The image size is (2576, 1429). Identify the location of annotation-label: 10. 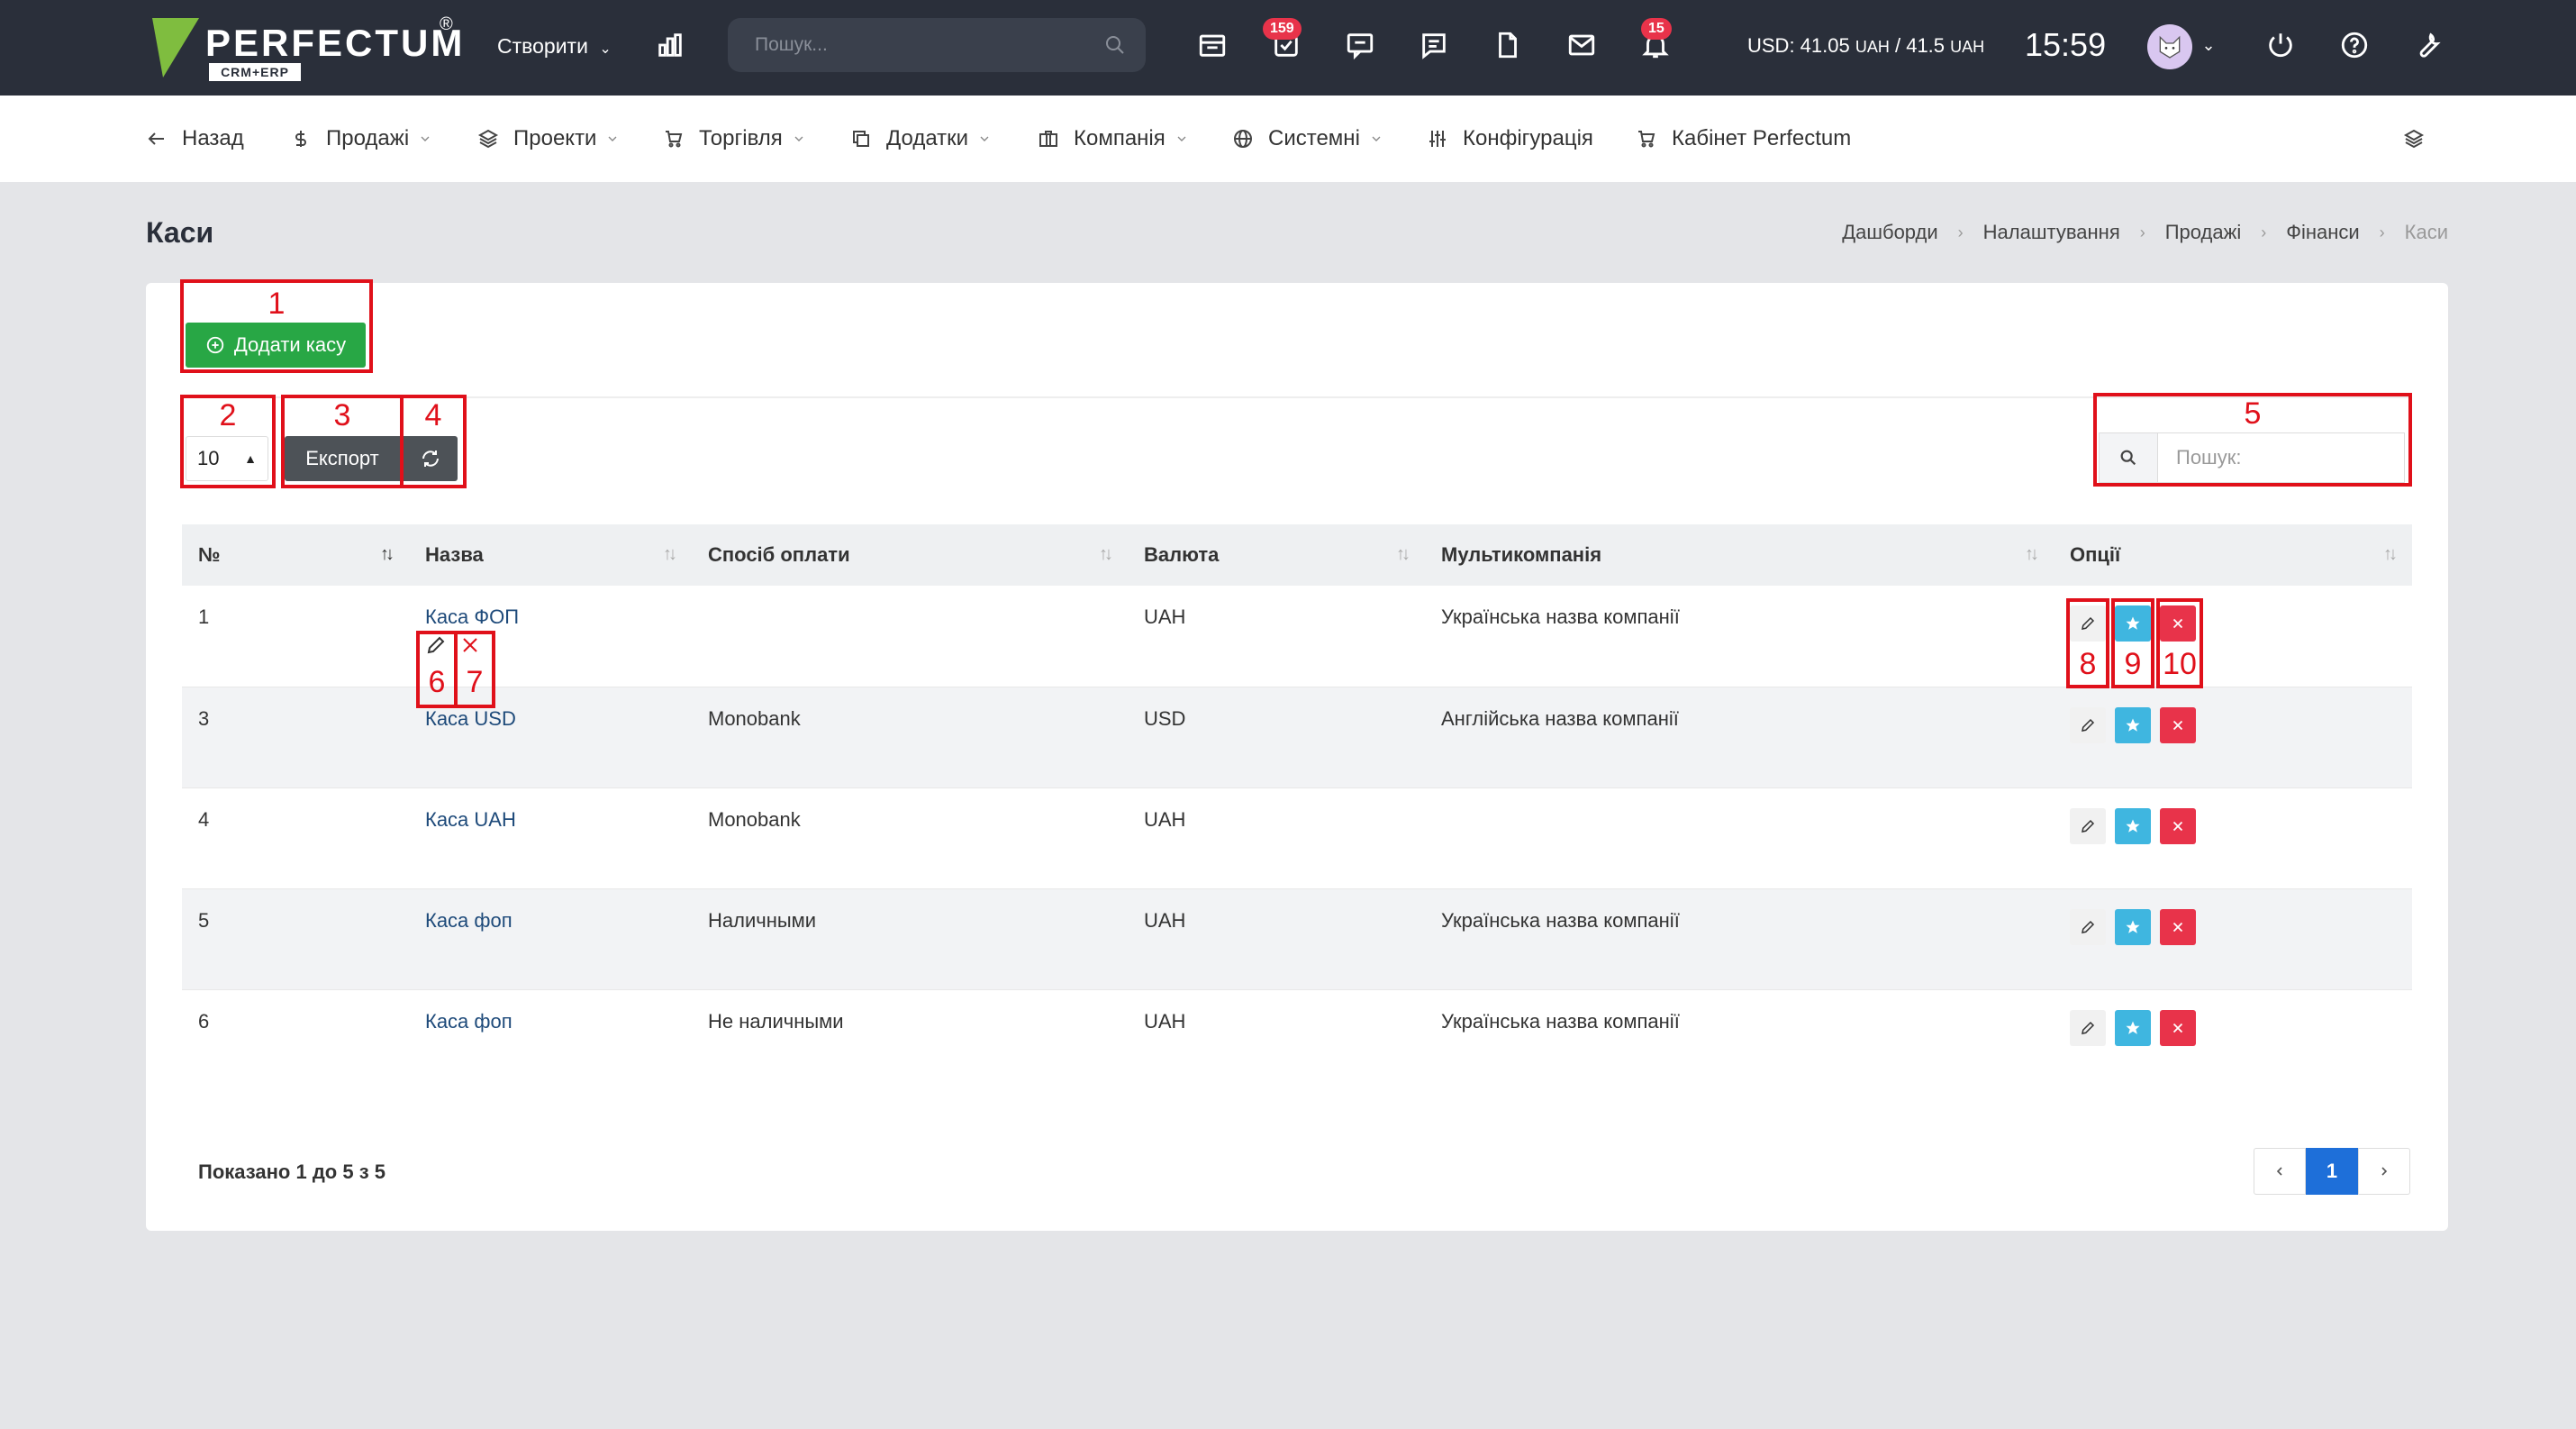
(2180, 664).